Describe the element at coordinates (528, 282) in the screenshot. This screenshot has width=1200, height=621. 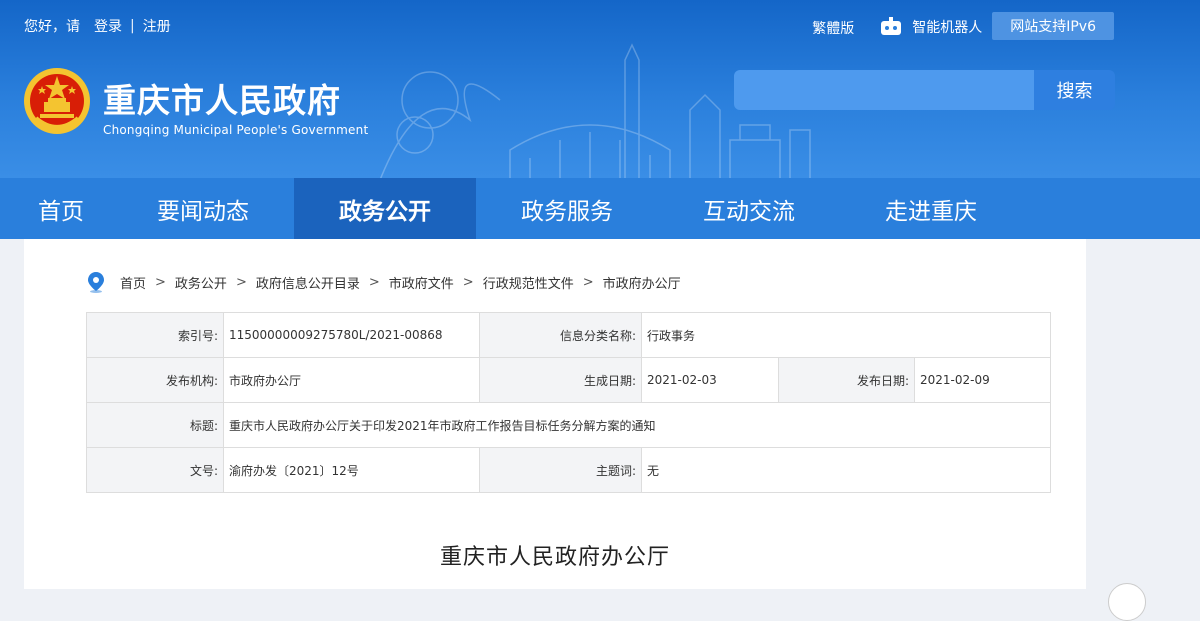
I see `breadcrumb-normative-documents: 行政规范性文件` at that location.